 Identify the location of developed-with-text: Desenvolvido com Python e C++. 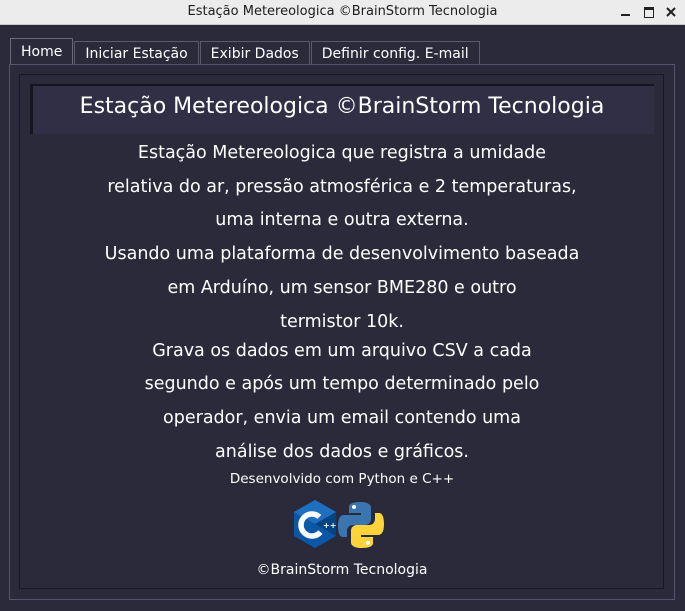
(342, 479).